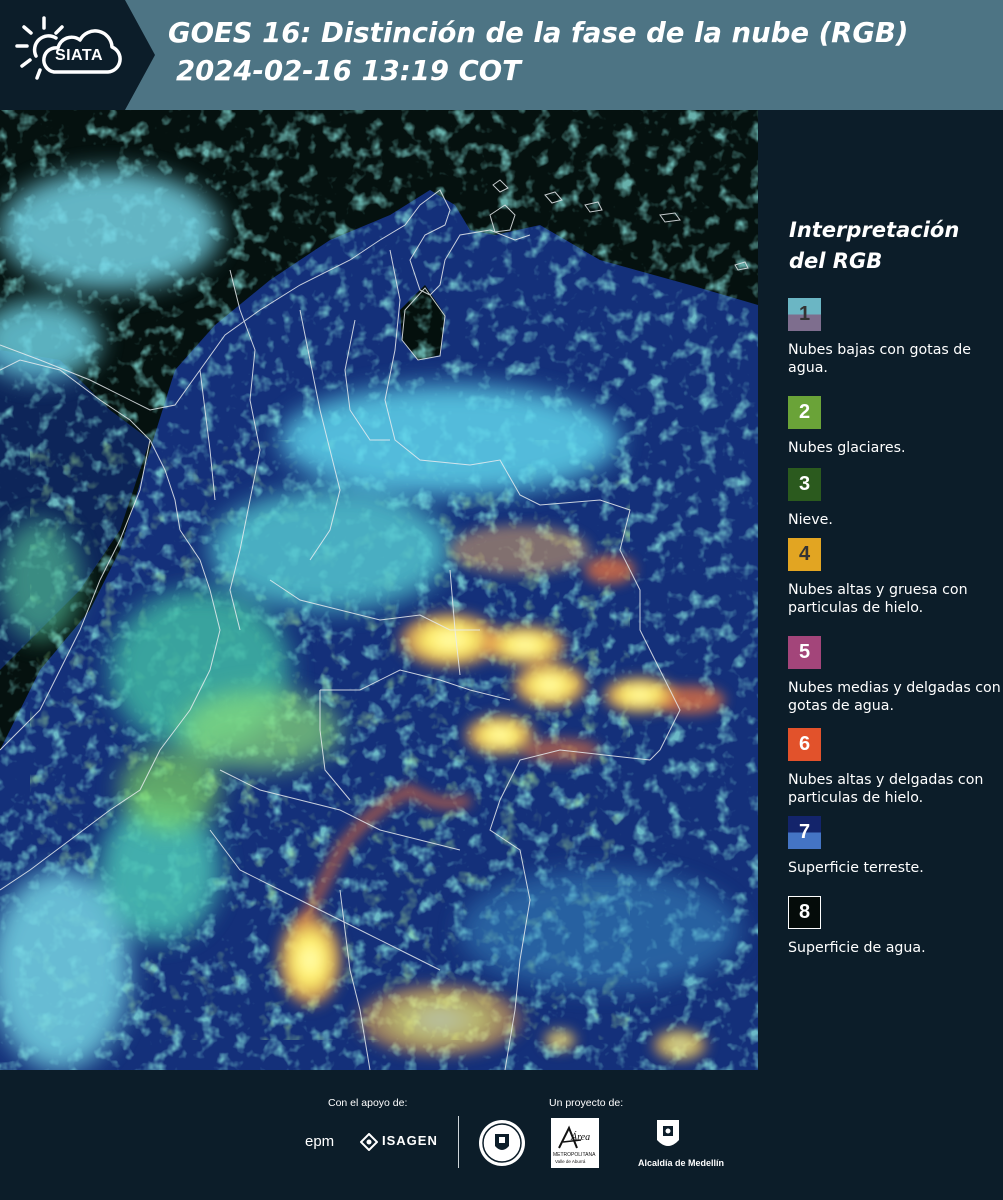  Describe the element at coordinates (681, 1144) in the screenshot. I see `alcaldia-logo: Alcaldía de Medellín` at that location.